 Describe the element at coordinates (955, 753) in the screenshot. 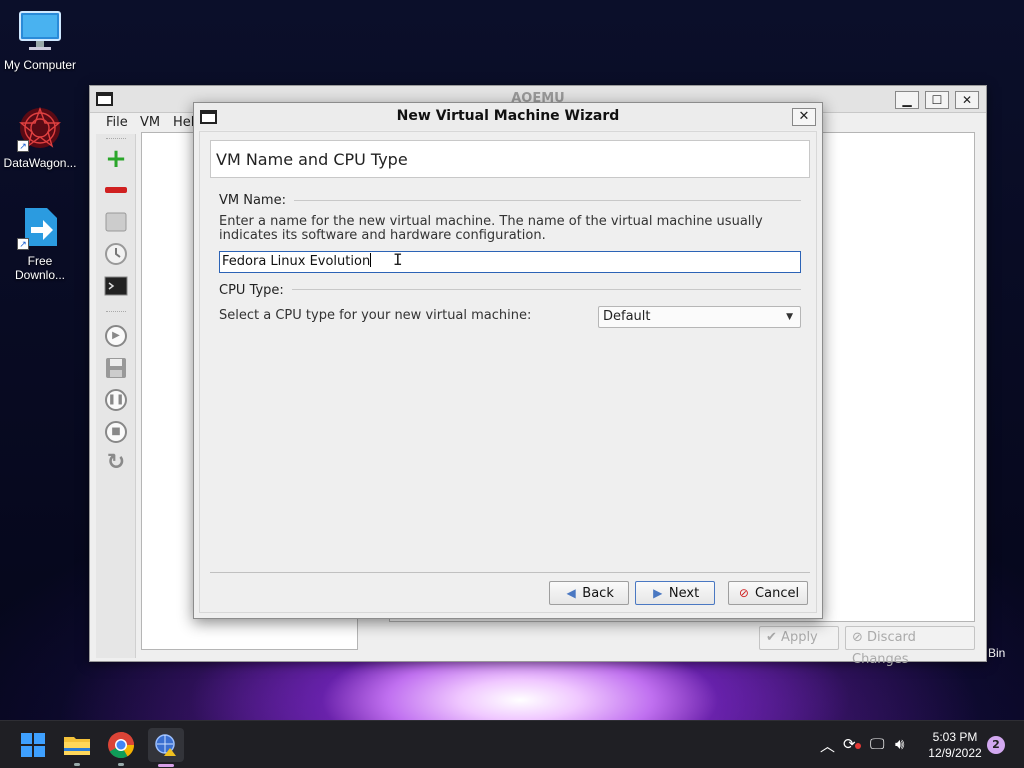

I see `clock-date: 12/9/2022` at that location.